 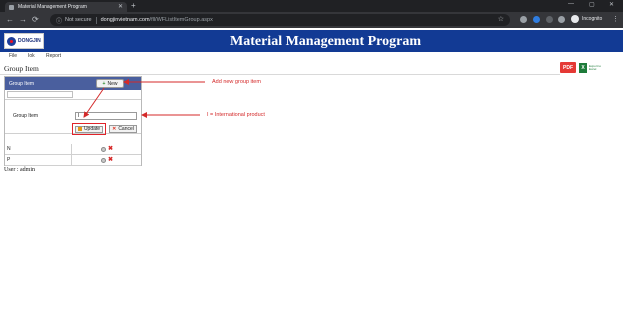 I want to click on menu-iok: Iok, so click(x=31, y=56).